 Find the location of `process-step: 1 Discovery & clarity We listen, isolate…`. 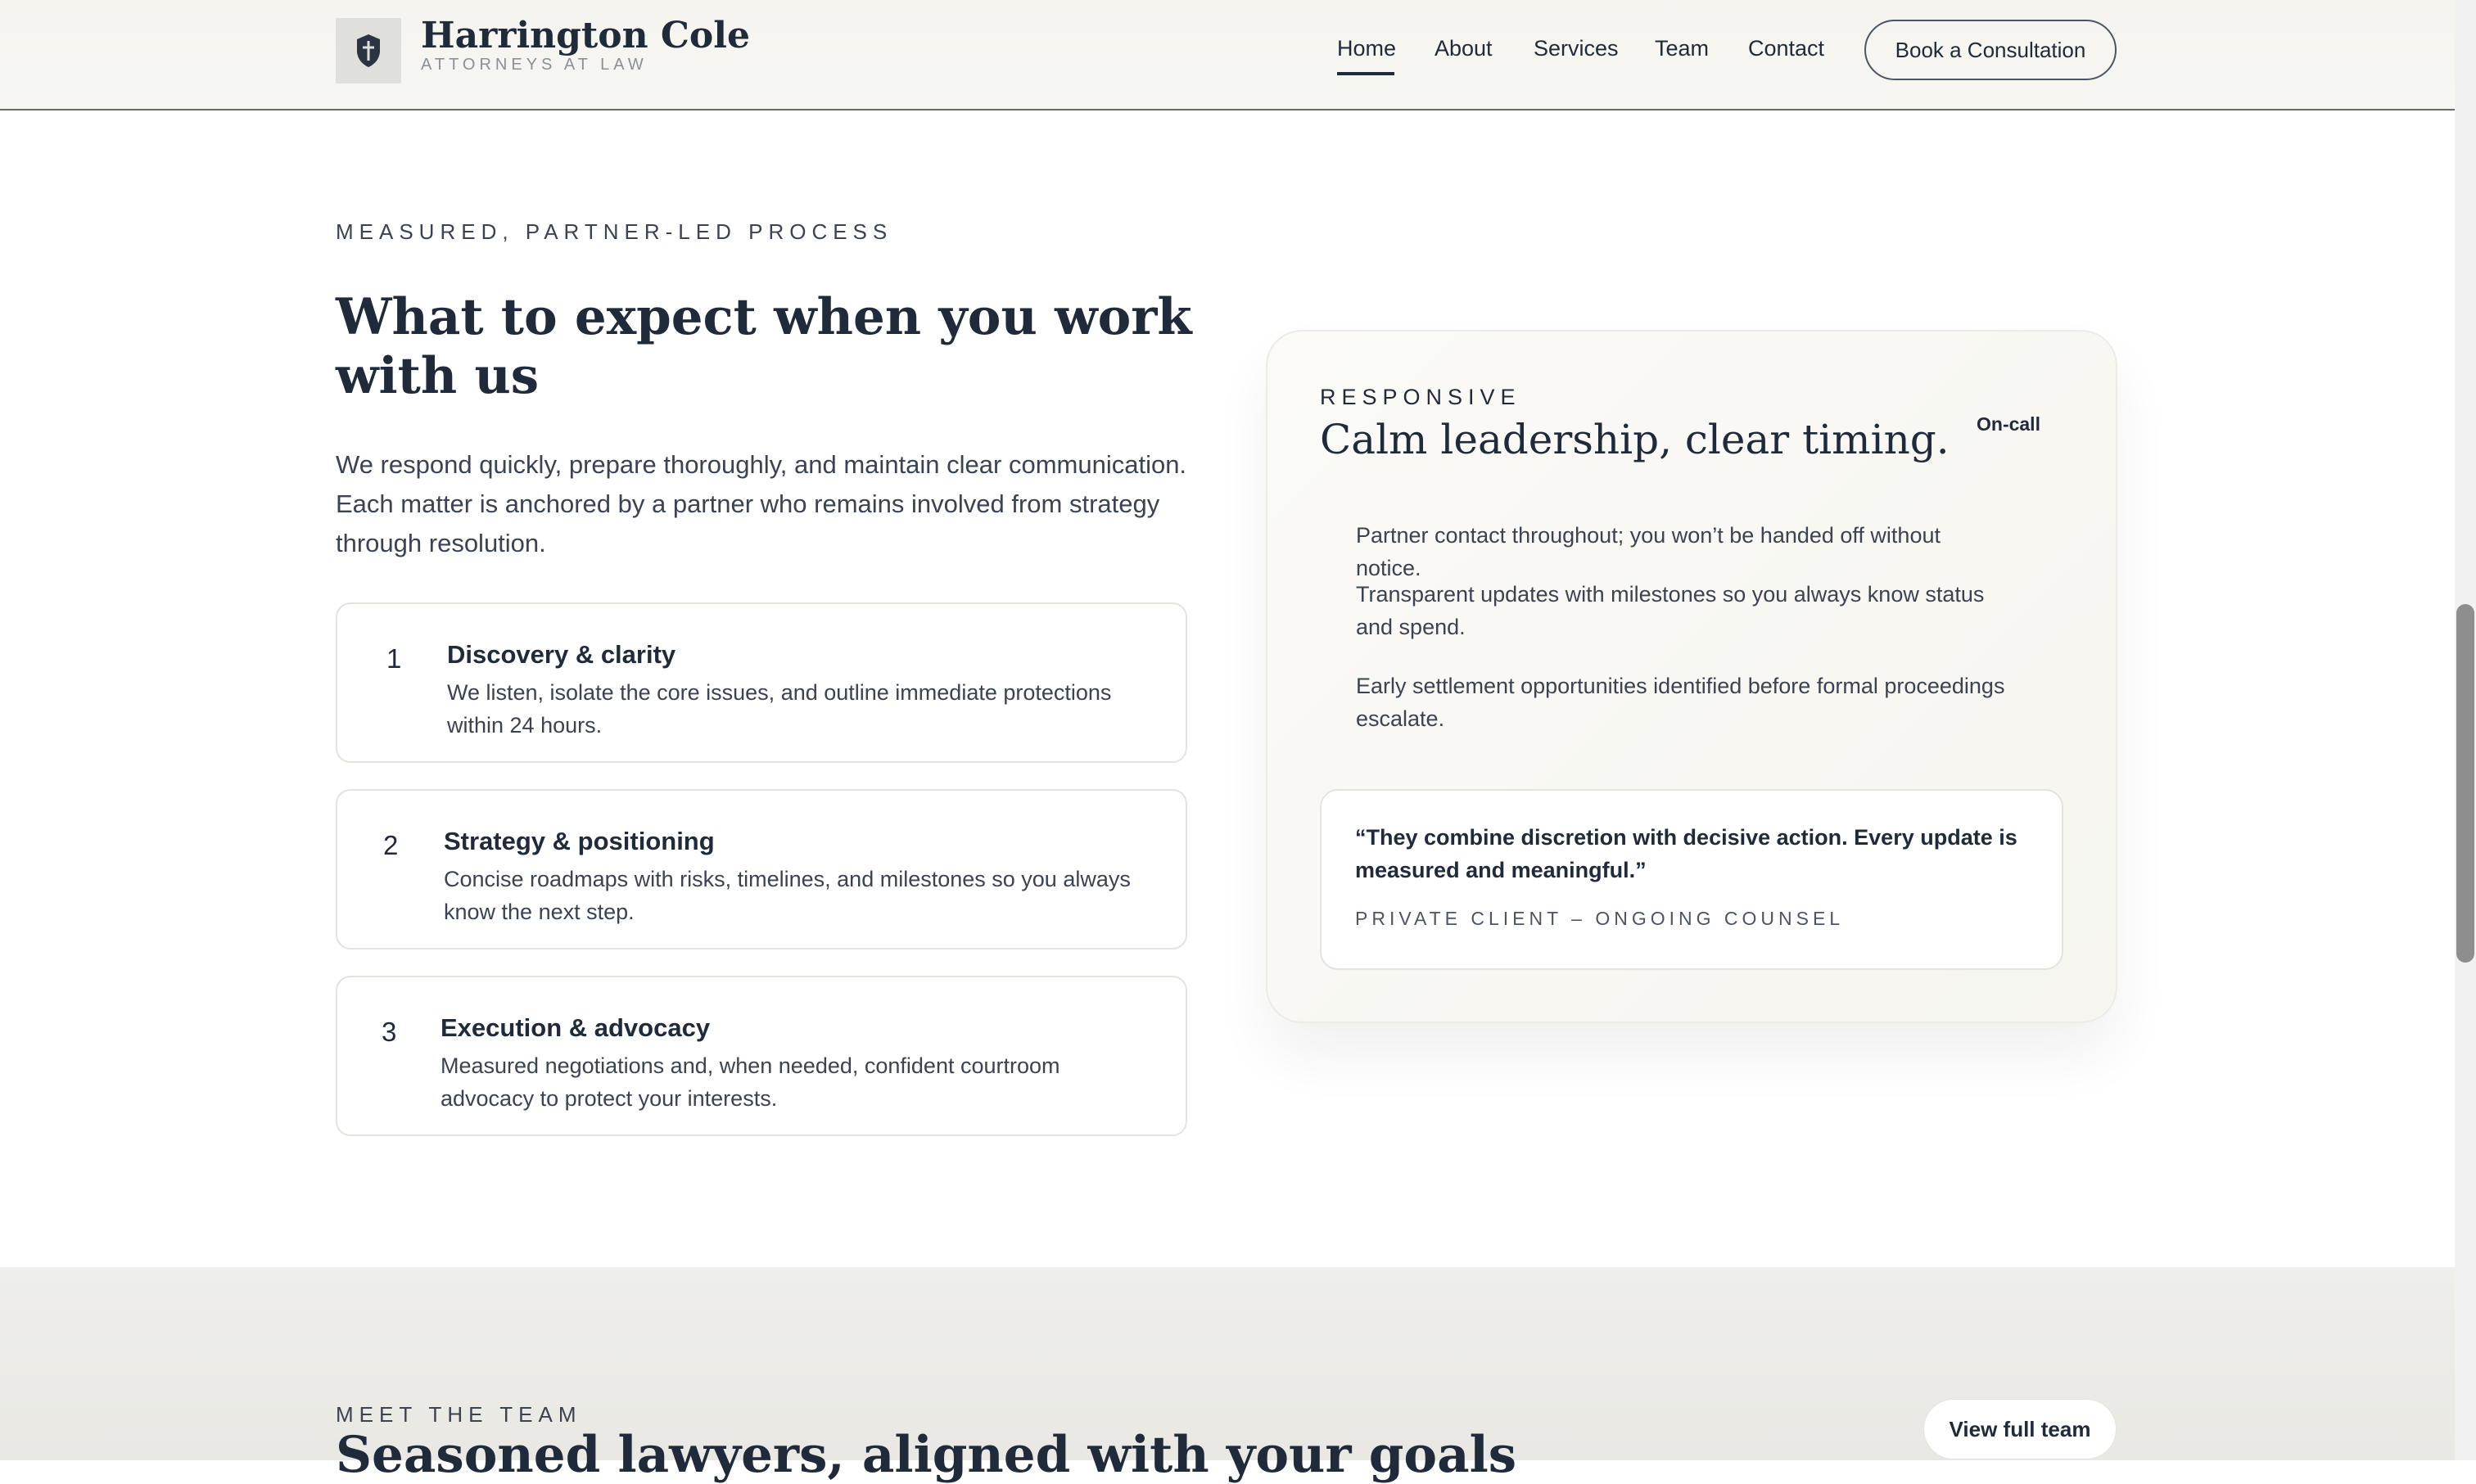

process-step: 1 Discovery & clarity We listen, isolate… is located at coordinates (762, 682).